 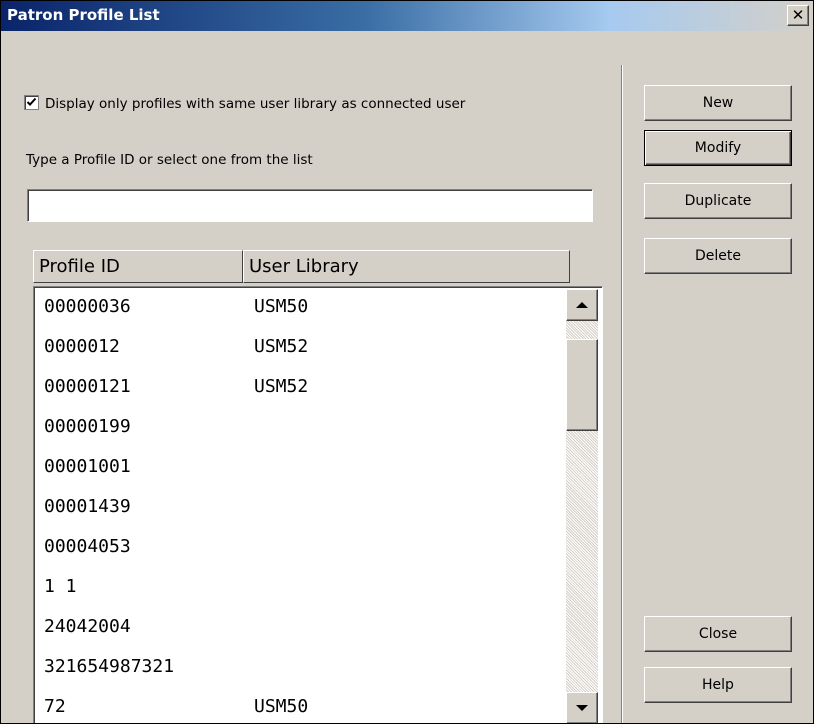 I want to click on list-row: 24042004, so click(x=298, y=628).